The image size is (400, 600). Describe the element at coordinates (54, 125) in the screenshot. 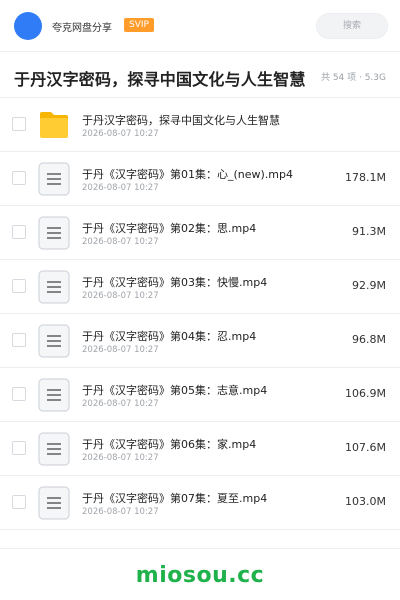

I see `folder-icon` at that location.